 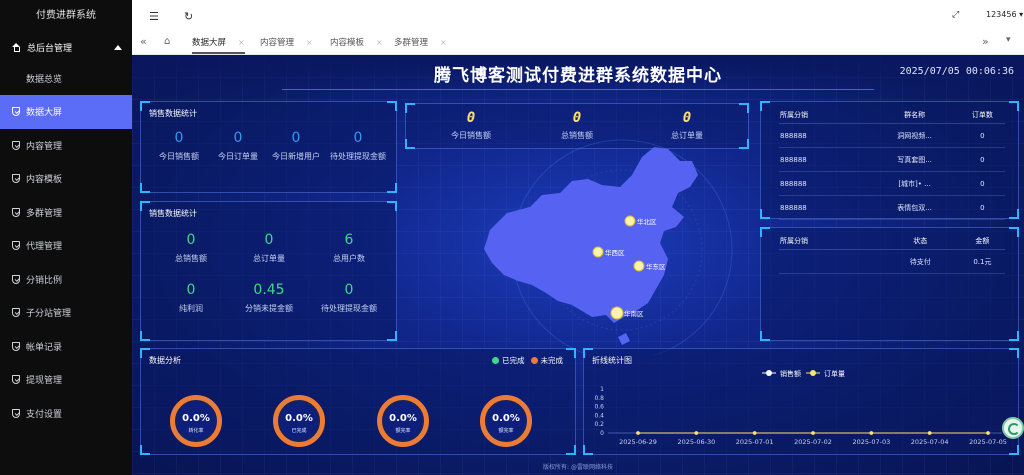 I want to click on header-divider, so click(x=578, y=89).